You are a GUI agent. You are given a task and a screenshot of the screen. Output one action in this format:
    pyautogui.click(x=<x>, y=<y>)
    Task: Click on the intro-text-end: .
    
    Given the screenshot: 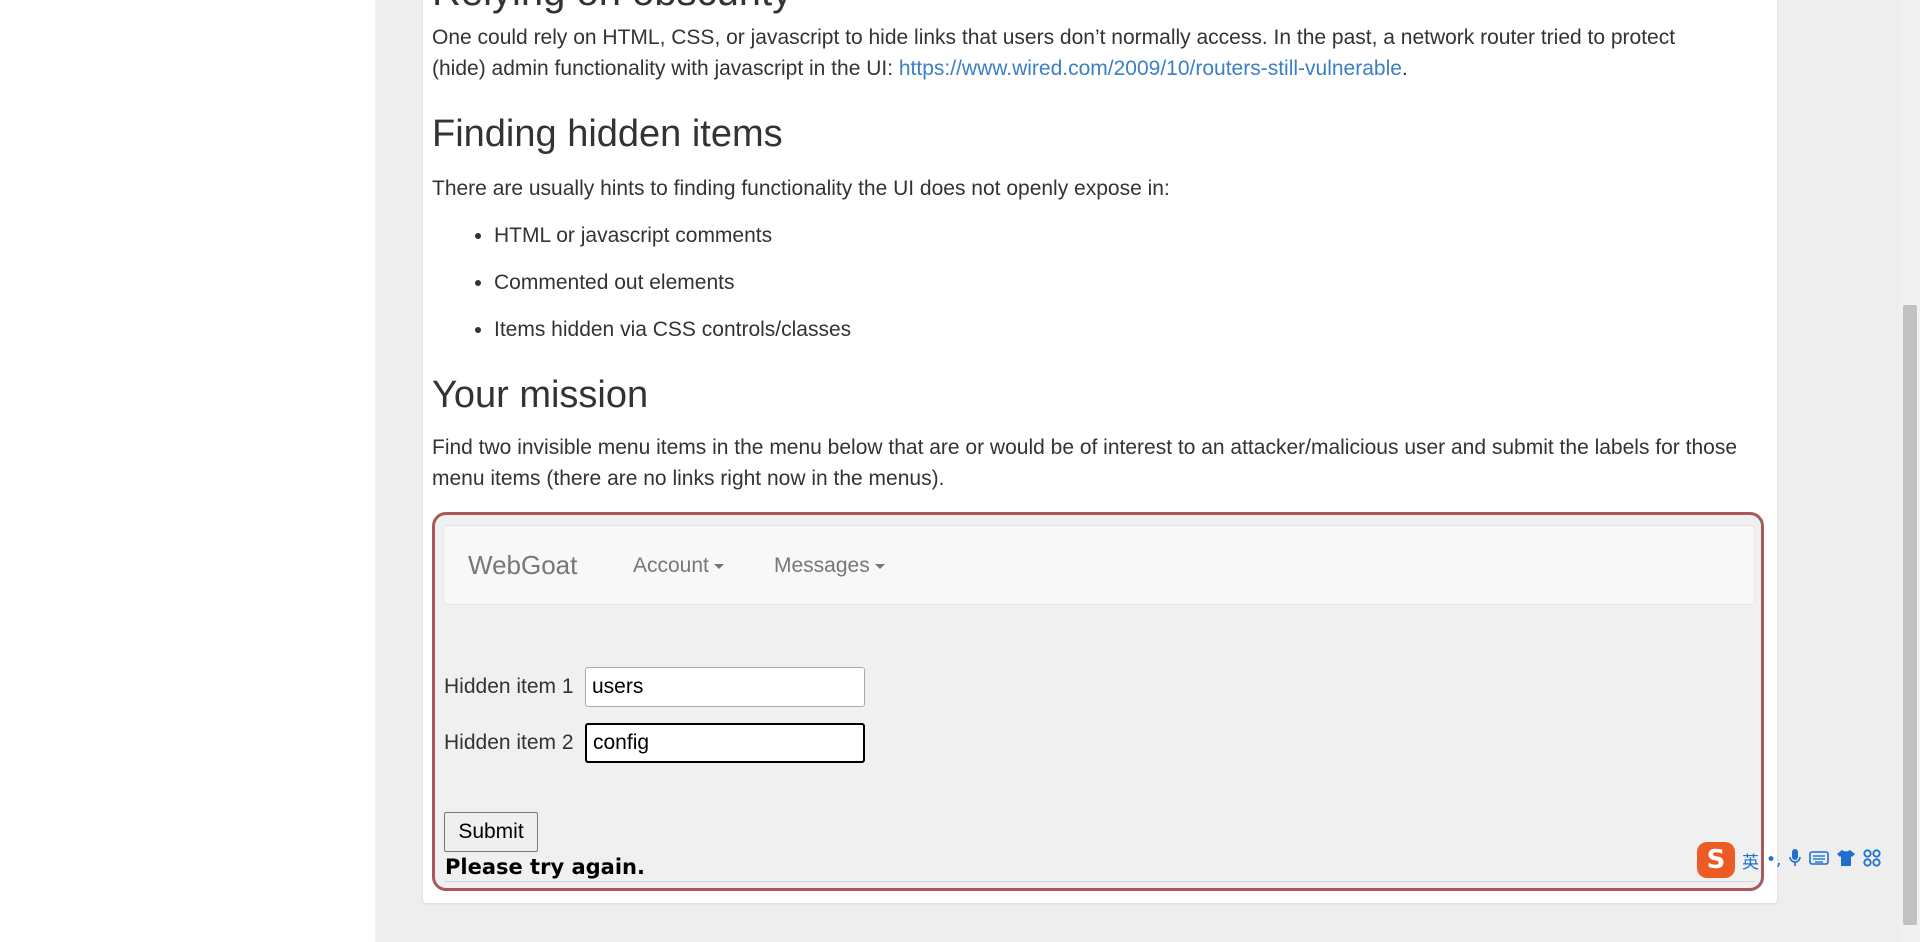 What is the action you would take?
    pyautogui.click(x=1404, y=68)
    